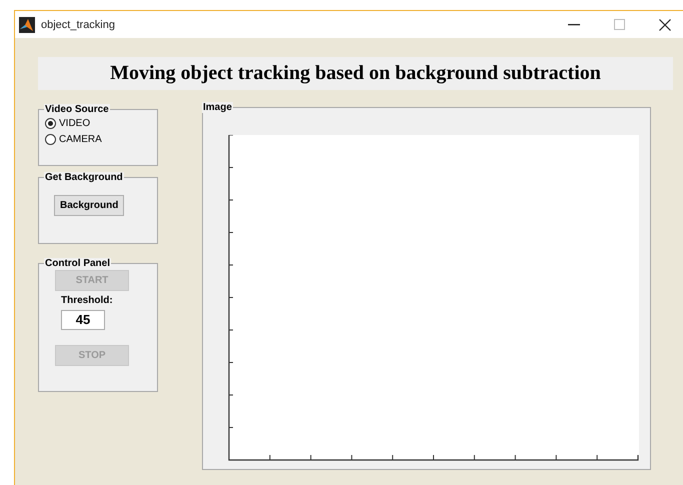 The image size is (683, 485). I want to click on minimize-icon, so click(574, 25).